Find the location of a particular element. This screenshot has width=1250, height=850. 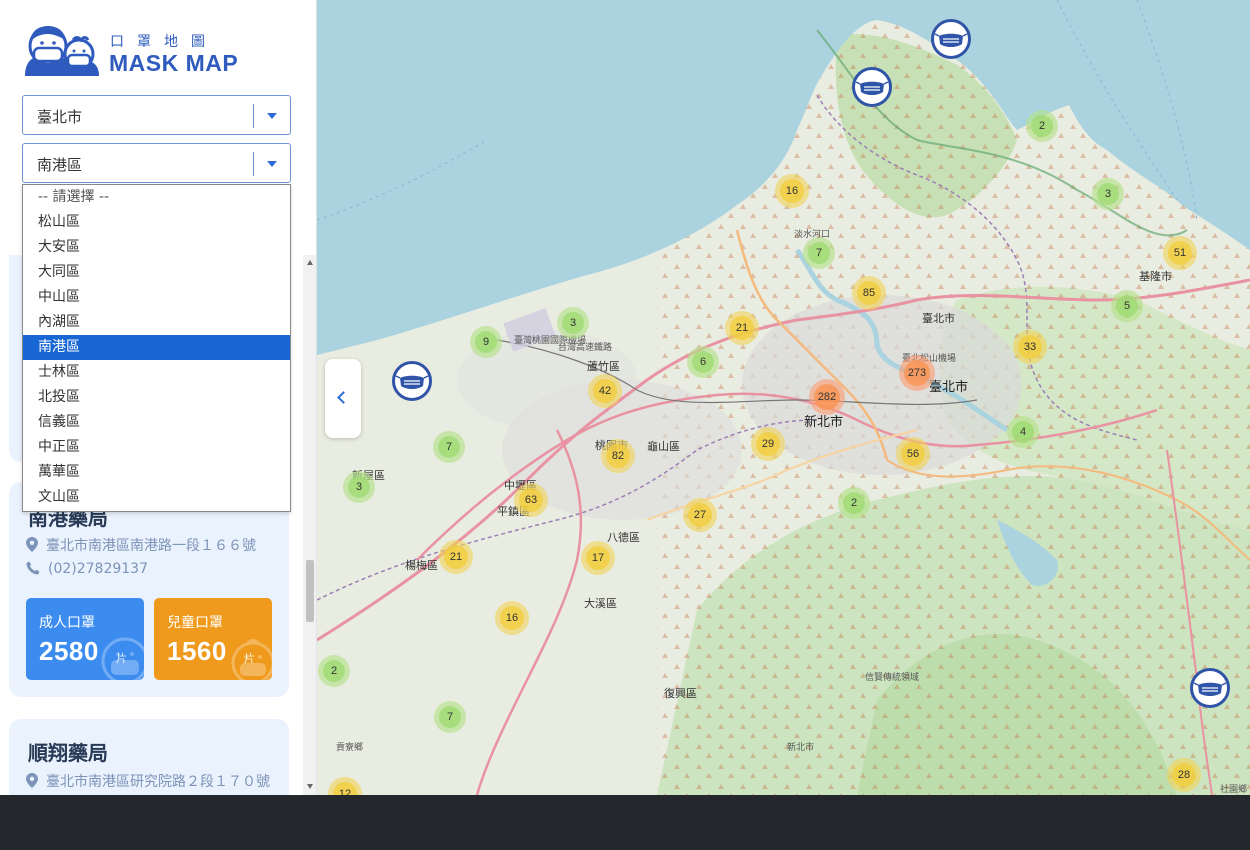

map-cluster-bubble: 4 is located at coordinates (1023, 432).